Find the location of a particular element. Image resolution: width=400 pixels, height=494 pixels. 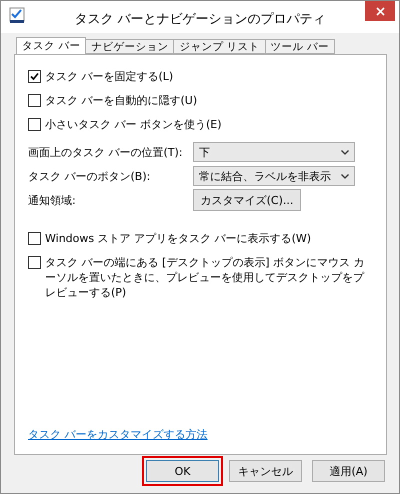

dialog-button: キャンセル is located at coordinates (265, 471).